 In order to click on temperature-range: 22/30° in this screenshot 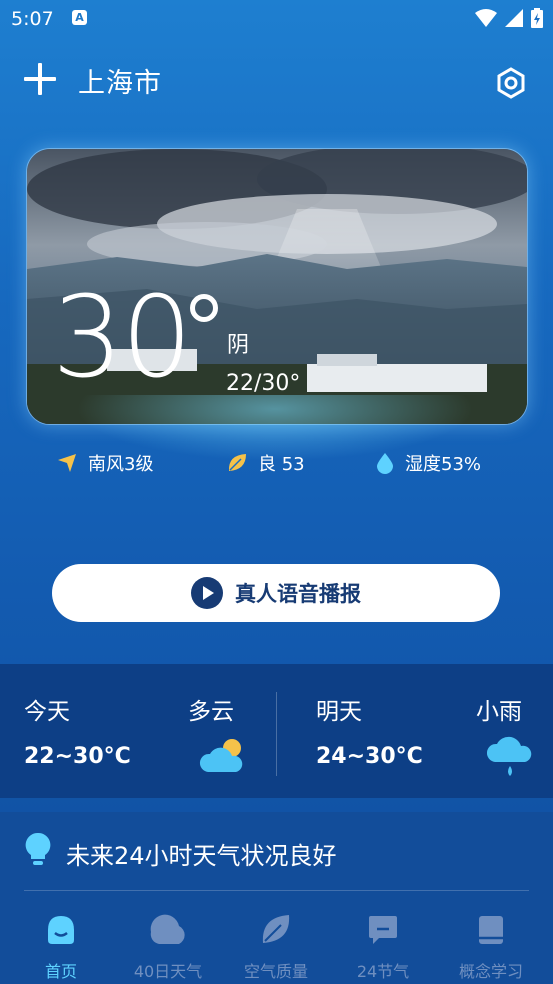, I will do `click(263, 383)`.